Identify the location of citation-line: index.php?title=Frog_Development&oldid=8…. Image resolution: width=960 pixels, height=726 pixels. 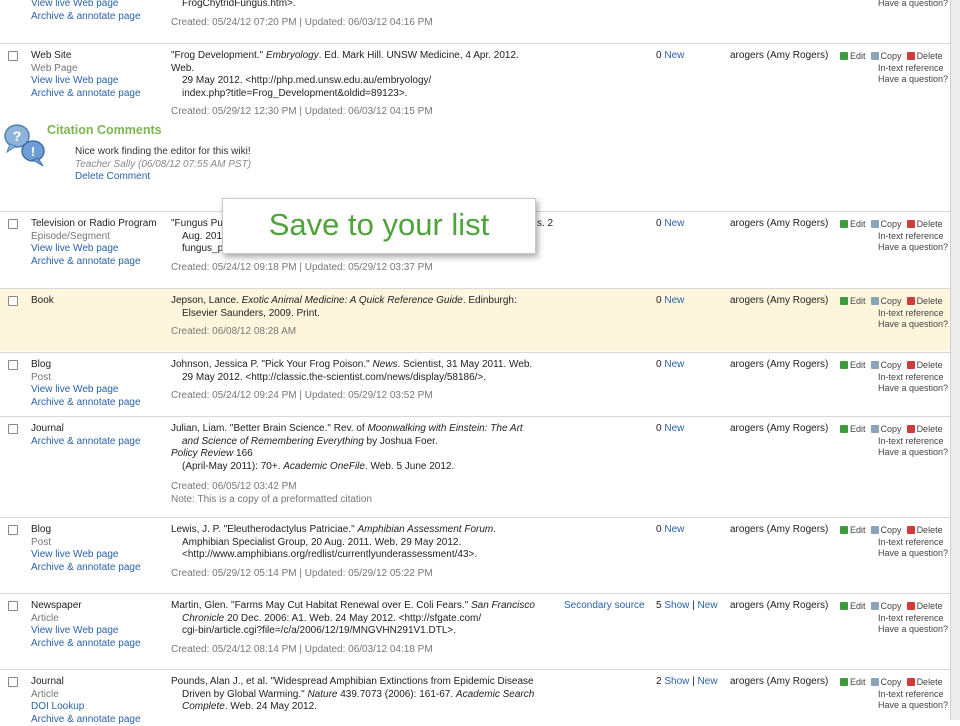
(295, 93).